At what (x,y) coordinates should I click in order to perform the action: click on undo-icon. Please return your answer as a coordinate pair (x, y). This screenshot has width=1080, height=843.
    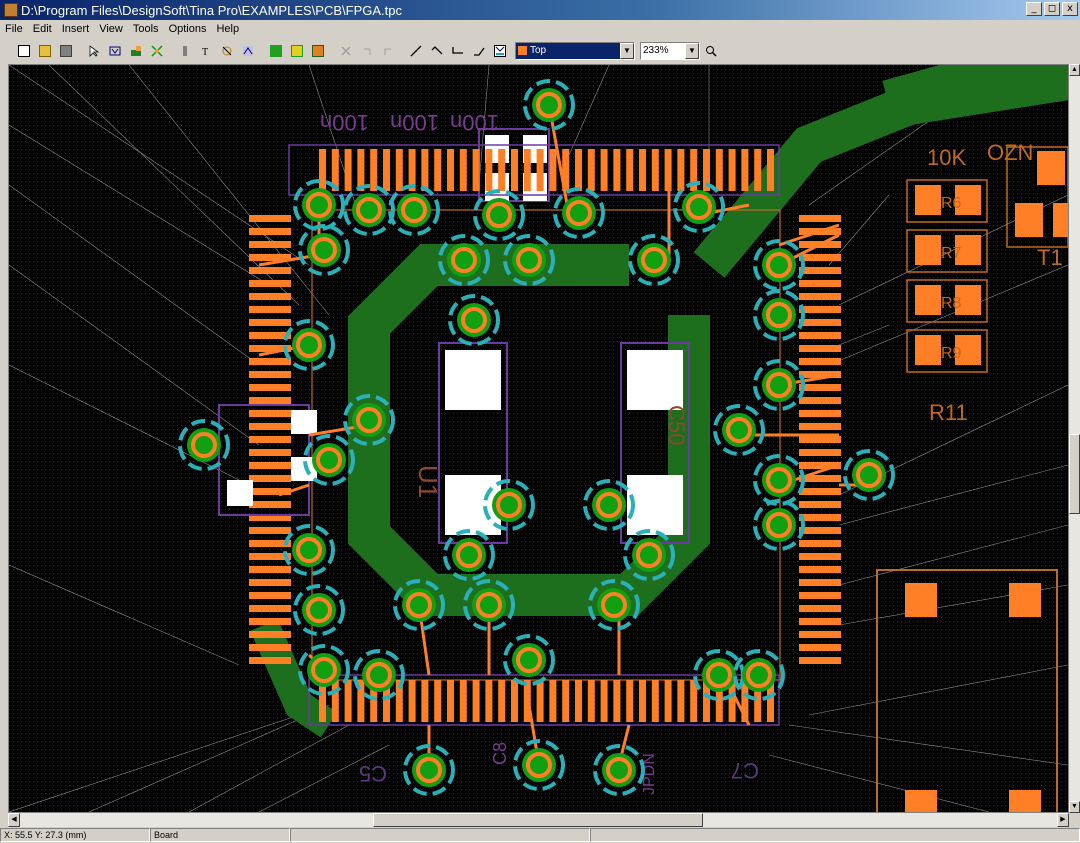
    Looking at the image, I should click on (367, 51).